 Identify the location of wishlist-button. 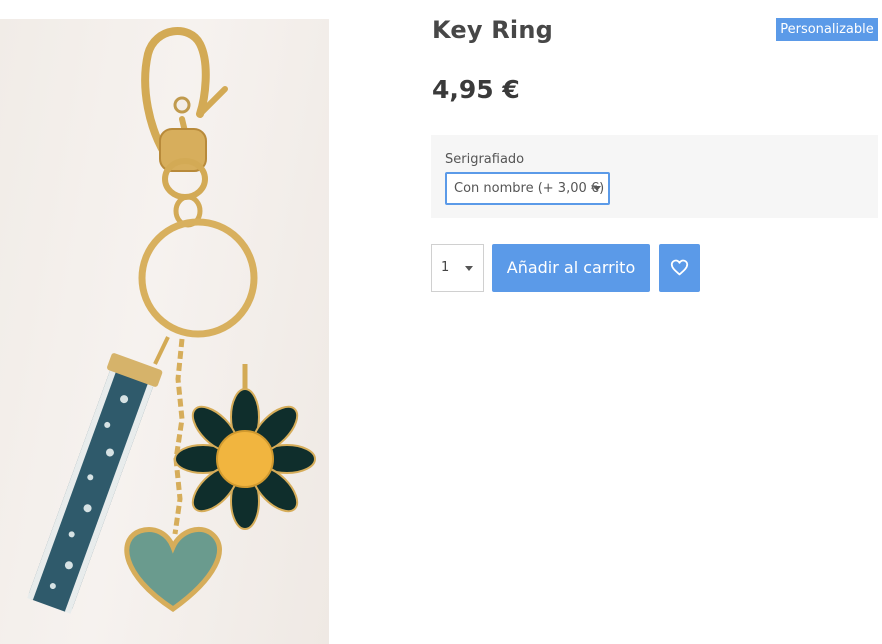
(679, 268).